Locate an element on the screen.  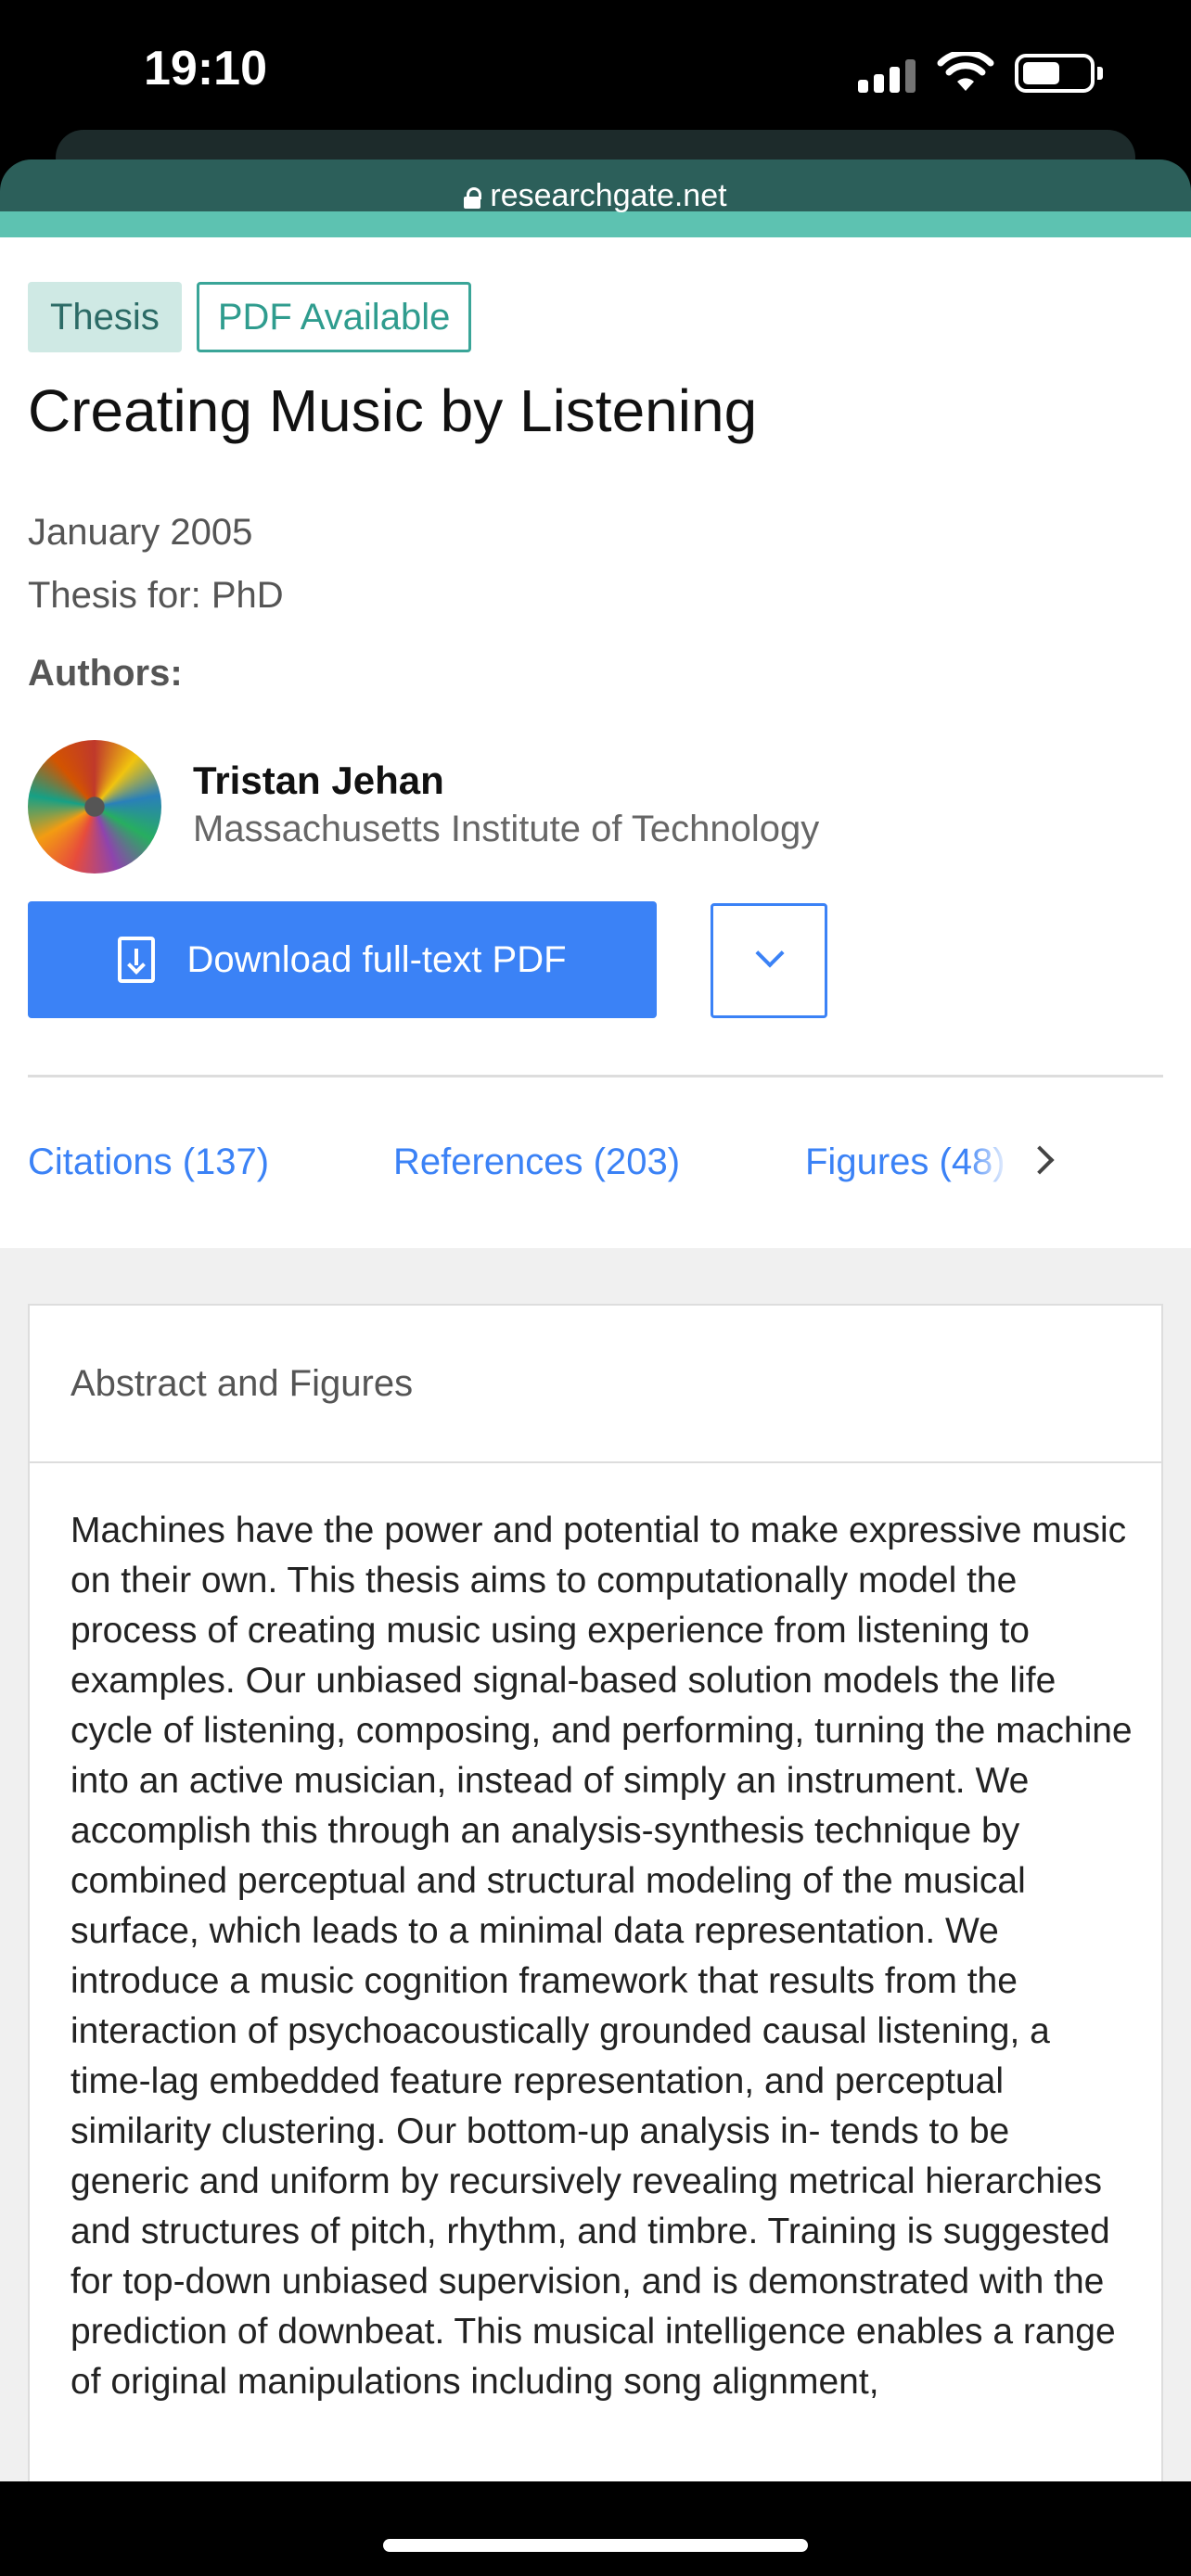
file-download-icon is located at coordinates (137, 960).